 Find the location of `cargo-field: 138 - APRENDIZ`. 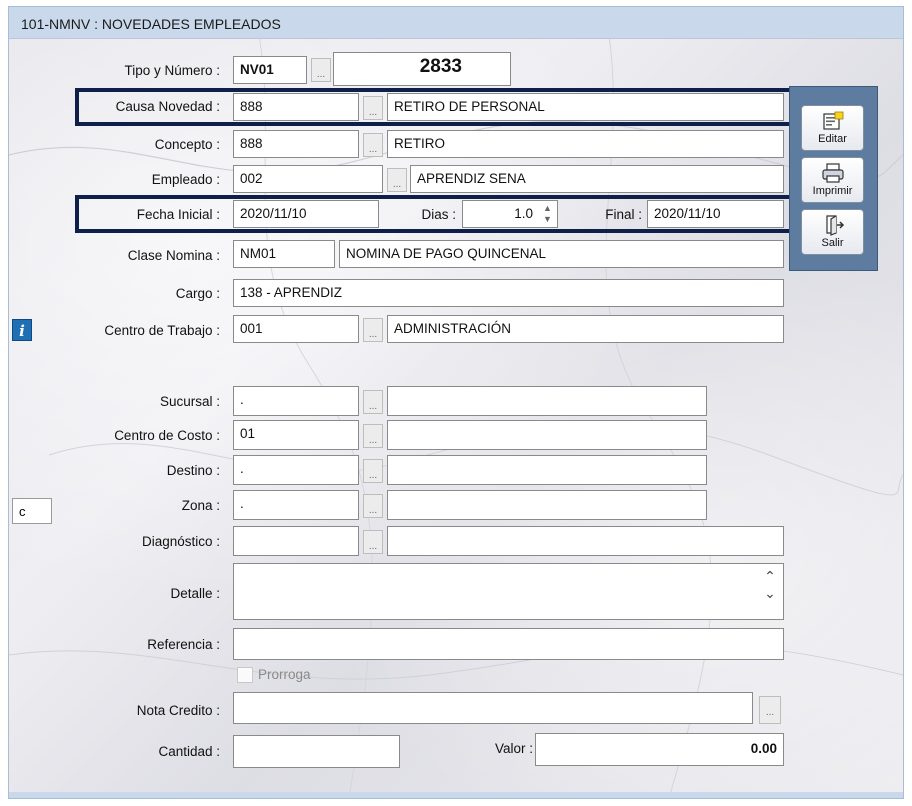

cargo-field: 138 - APRENDIZ is located at coordinates (508, 293).